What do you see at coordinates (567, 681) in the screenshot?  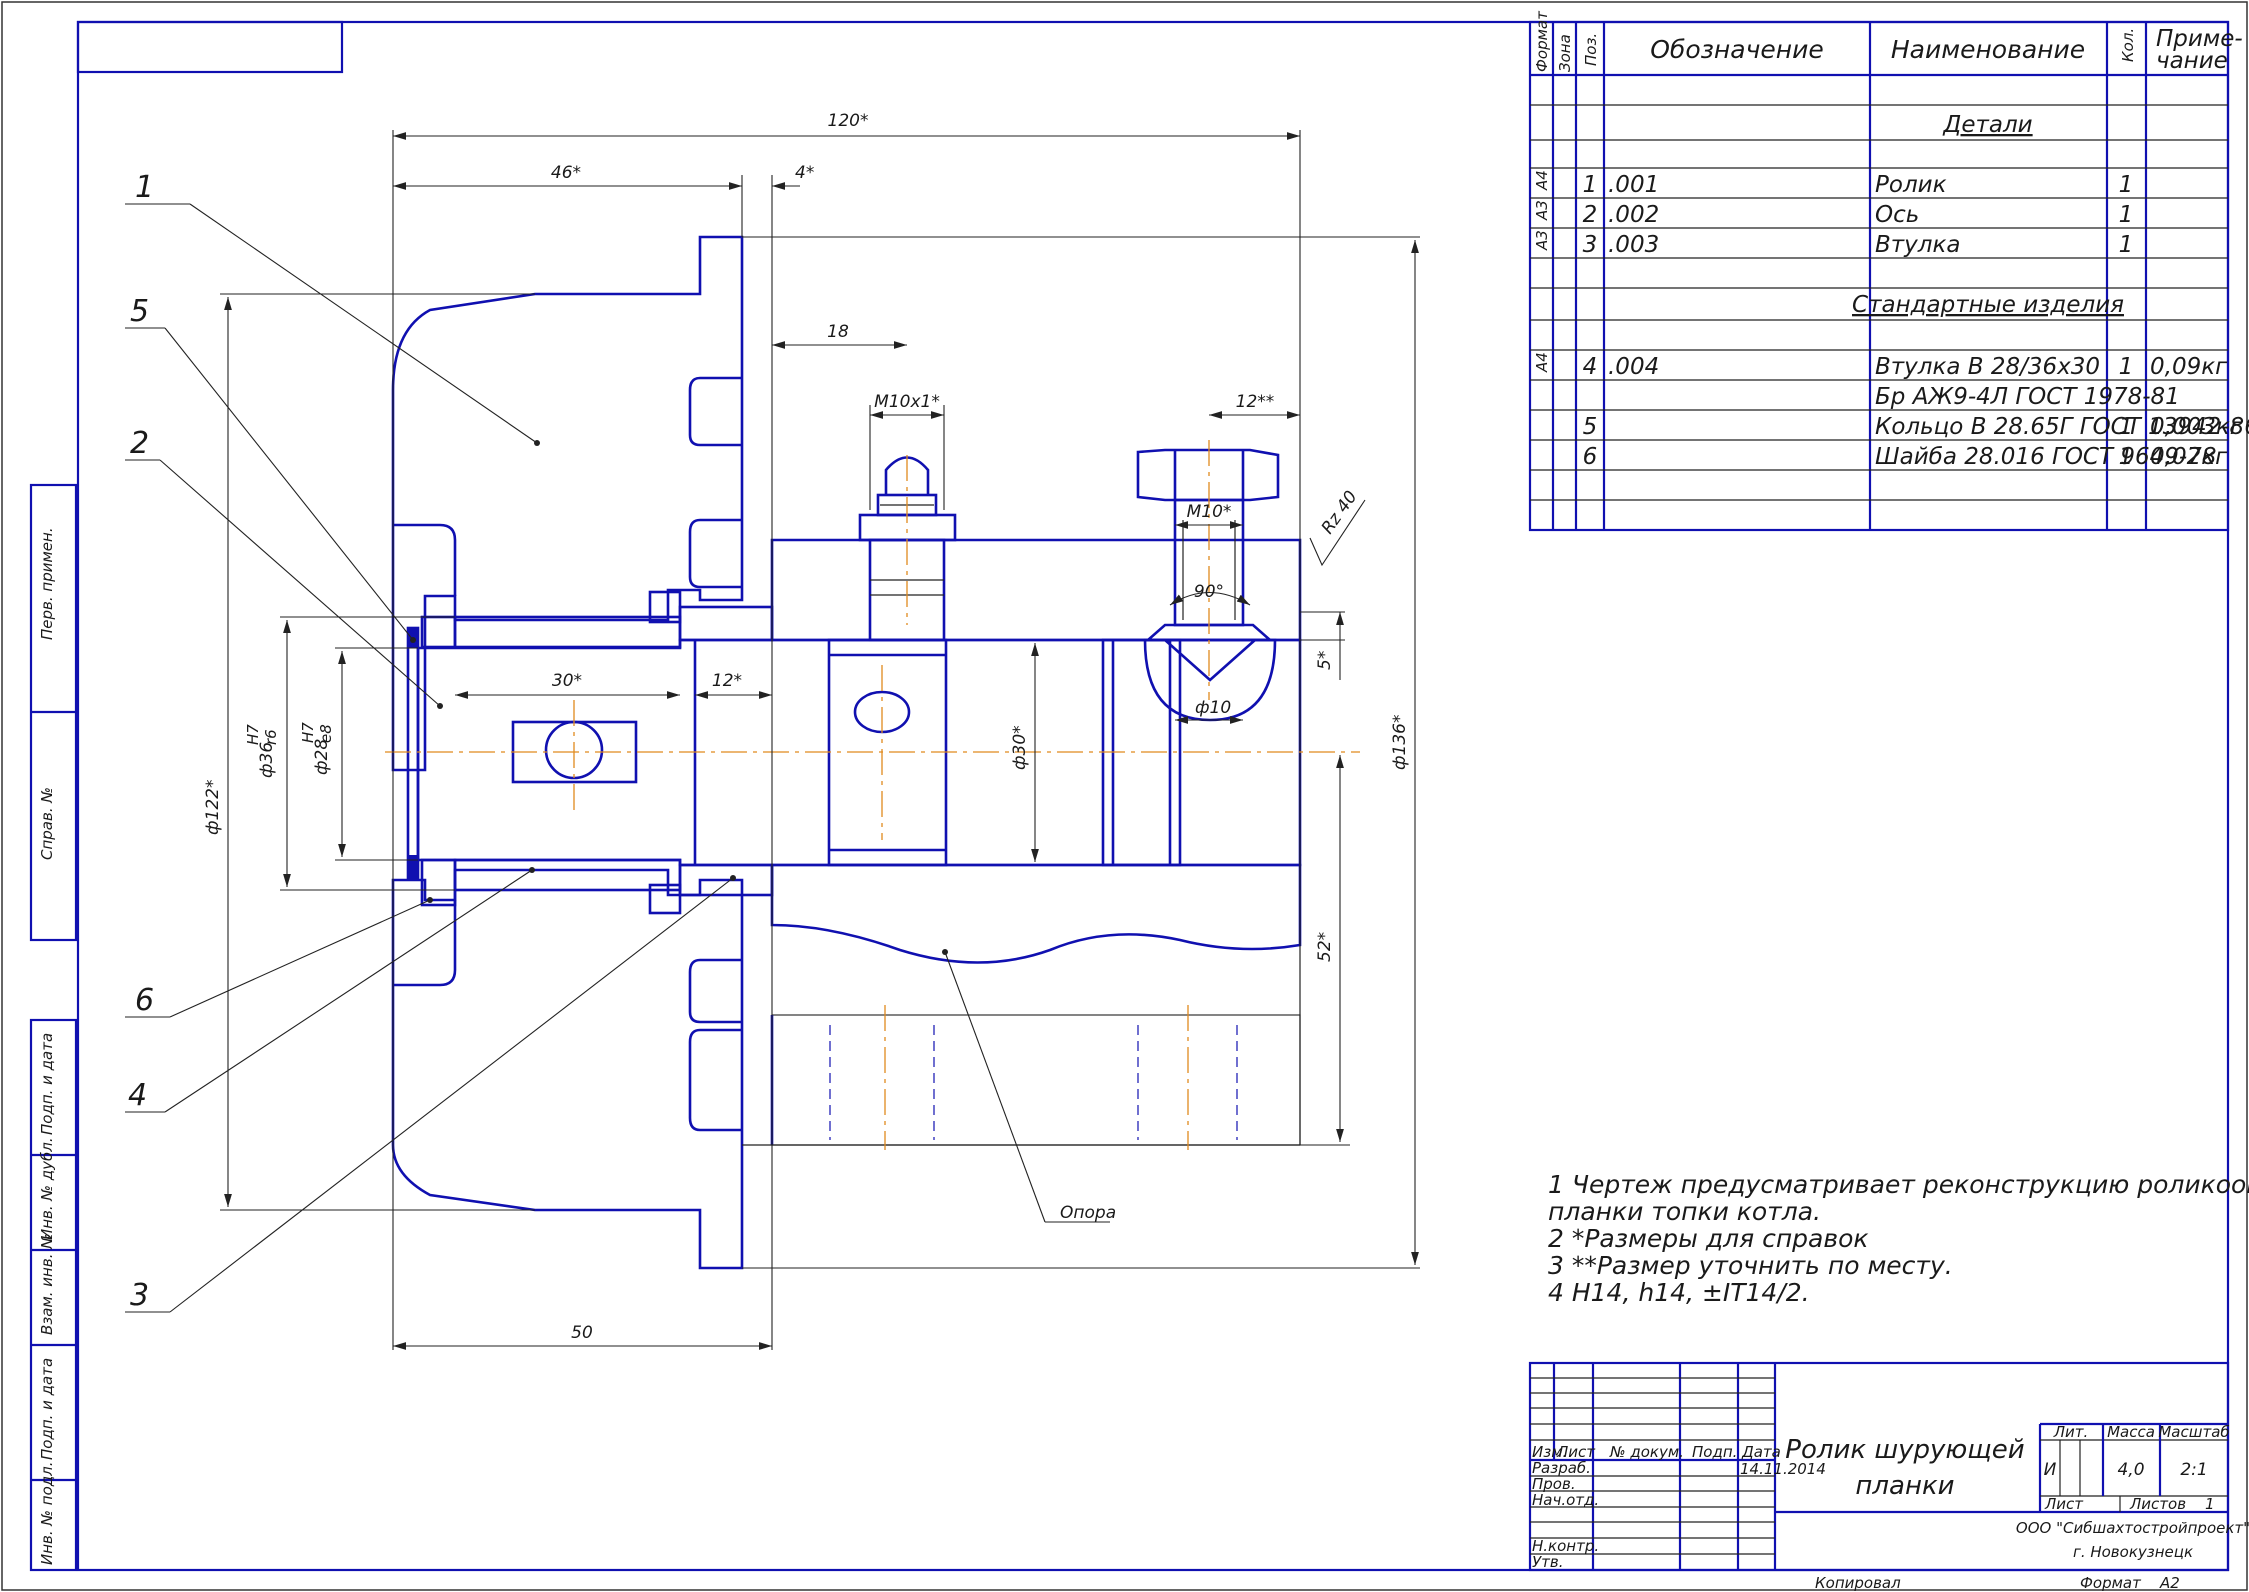 I see `dim-30: 30*` at bounding box center [567, 681].